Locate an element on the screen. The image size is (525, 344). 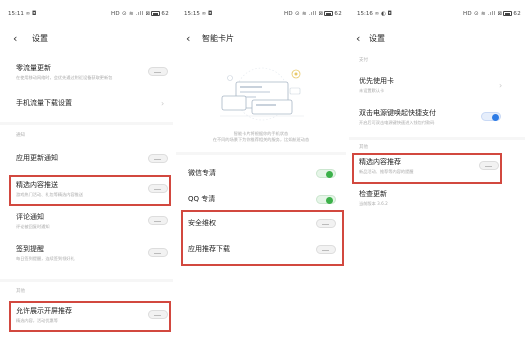
section-header-payment: 支付 is located at coordinates (363, 60).